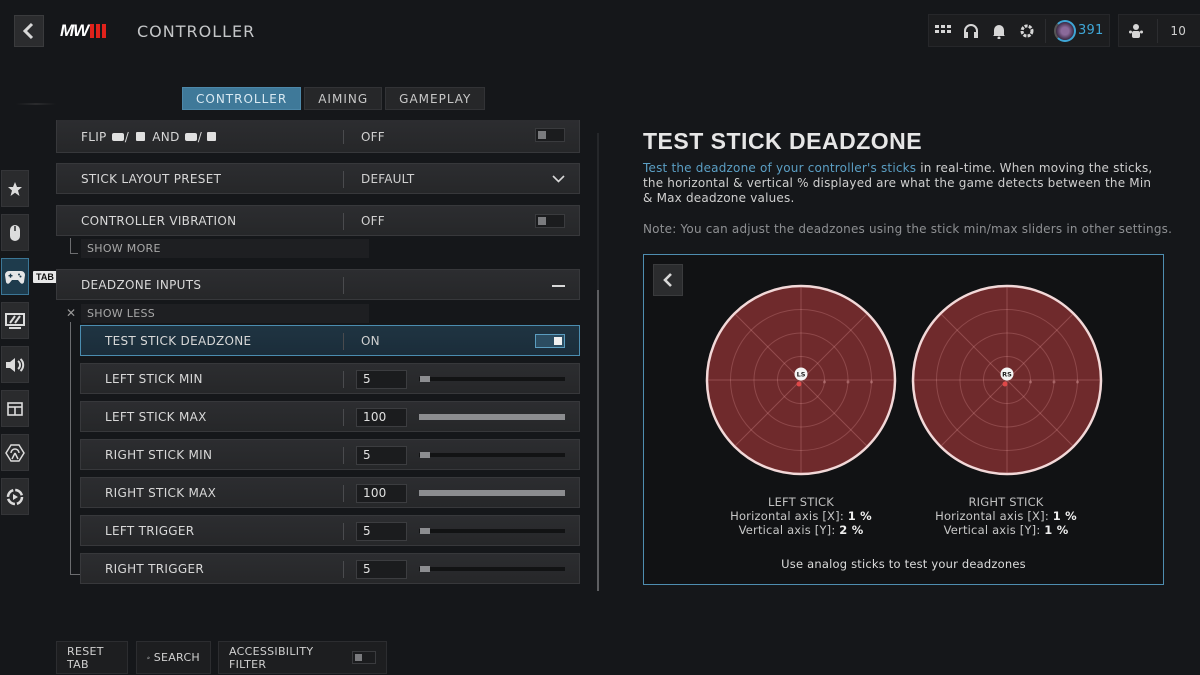 This screenshot has width=1200, height=675. What do you see at coordinates (318, 136) in the screenshot?
I see `setting-row-flip: FLIP / AND / OFF` at bounding box center [318, 136].